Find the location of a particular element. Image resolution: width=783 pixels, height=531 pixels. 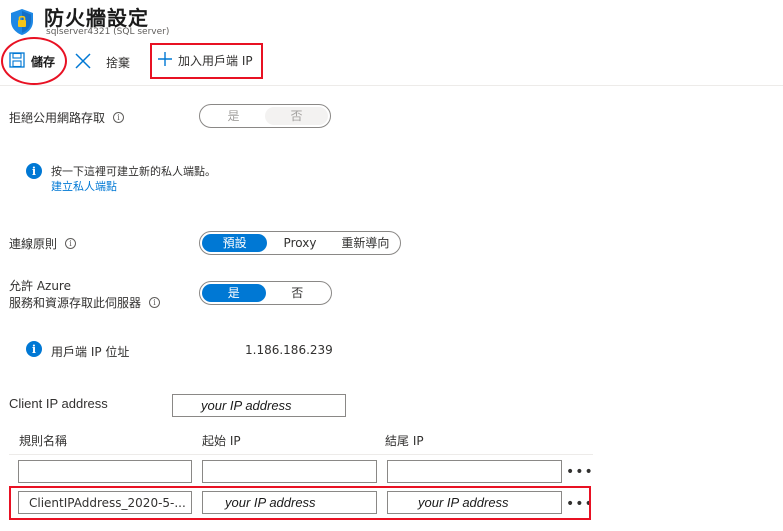

toolbar-divider is located at coordinates (391, 85).